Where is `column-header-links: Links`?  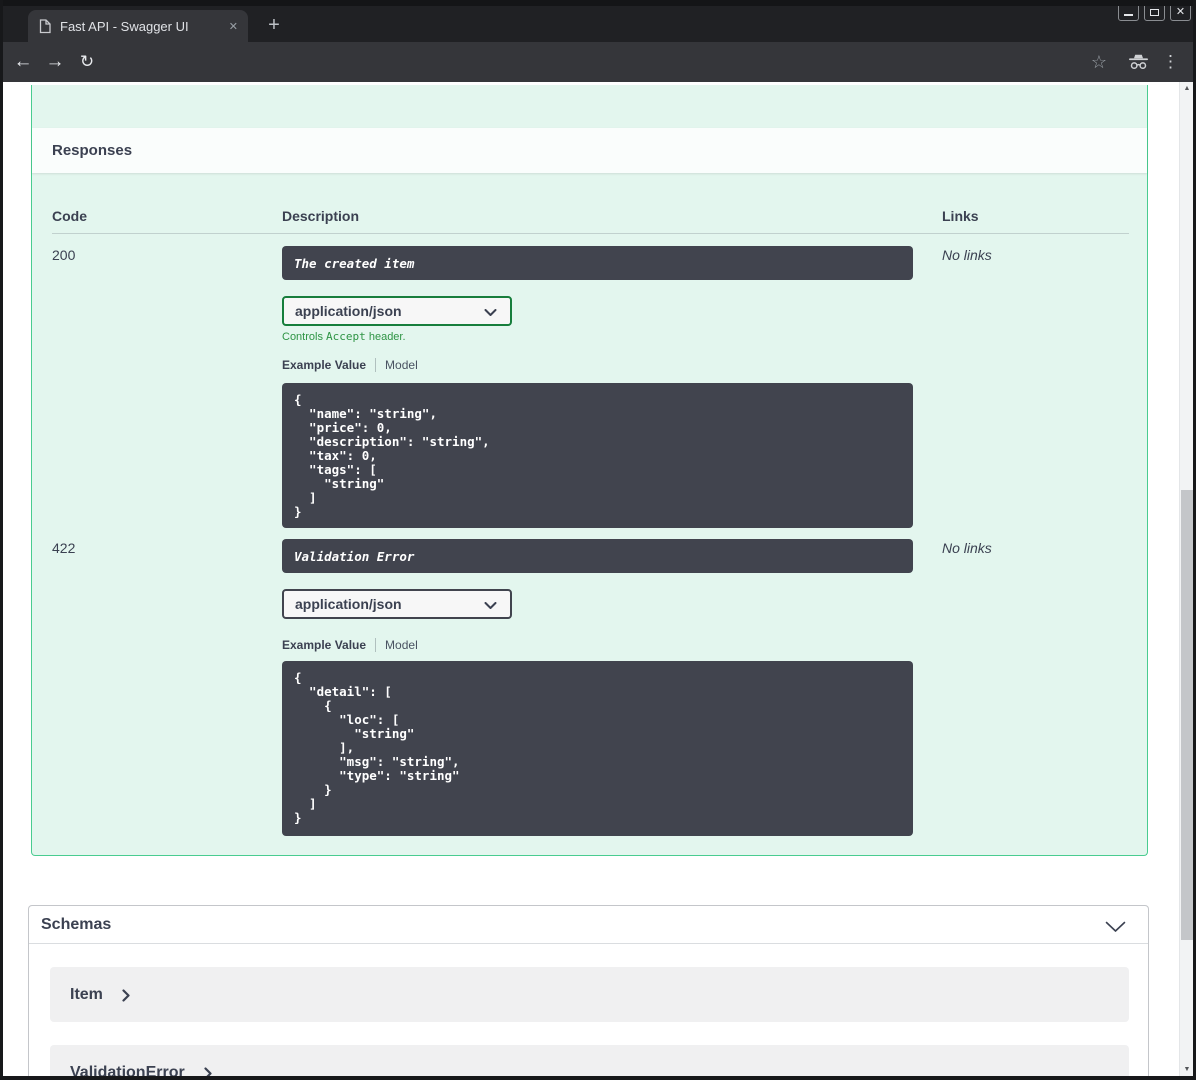
column-header-links: Links is located at coordinates (960, 216).